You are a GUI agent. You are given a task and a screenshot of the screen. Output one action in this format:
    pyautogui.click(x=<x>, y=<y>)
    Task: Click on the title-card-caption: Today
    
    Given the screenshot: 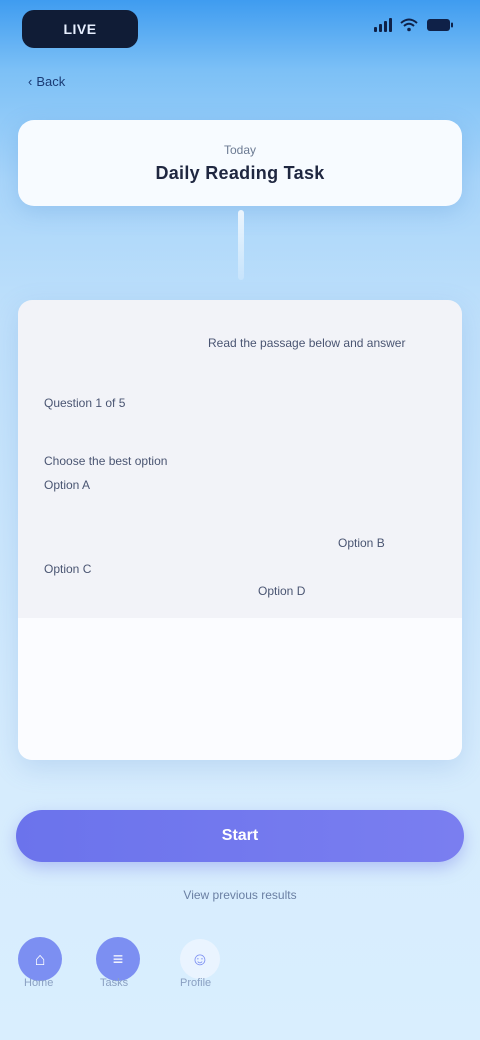 What is the action you would take?
    pyautogui.click(x=240, y=149)
    